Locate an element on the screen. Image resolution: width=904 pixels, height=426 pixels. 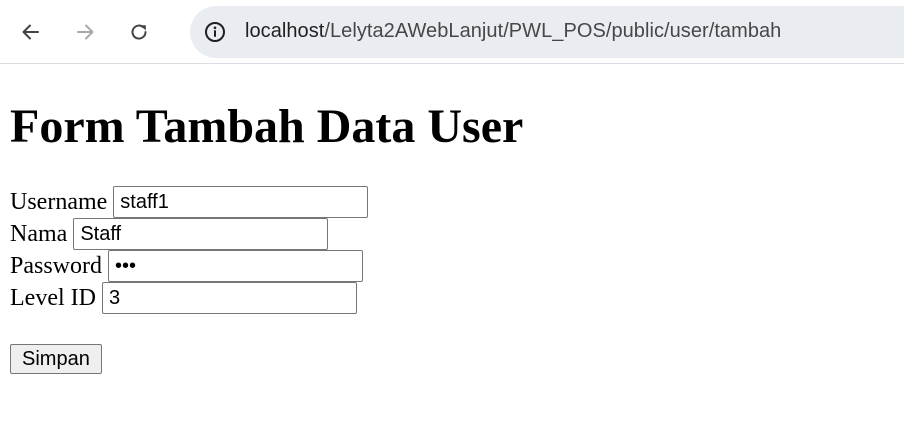
nama-row: Nama is located at coordinates (452, 234).